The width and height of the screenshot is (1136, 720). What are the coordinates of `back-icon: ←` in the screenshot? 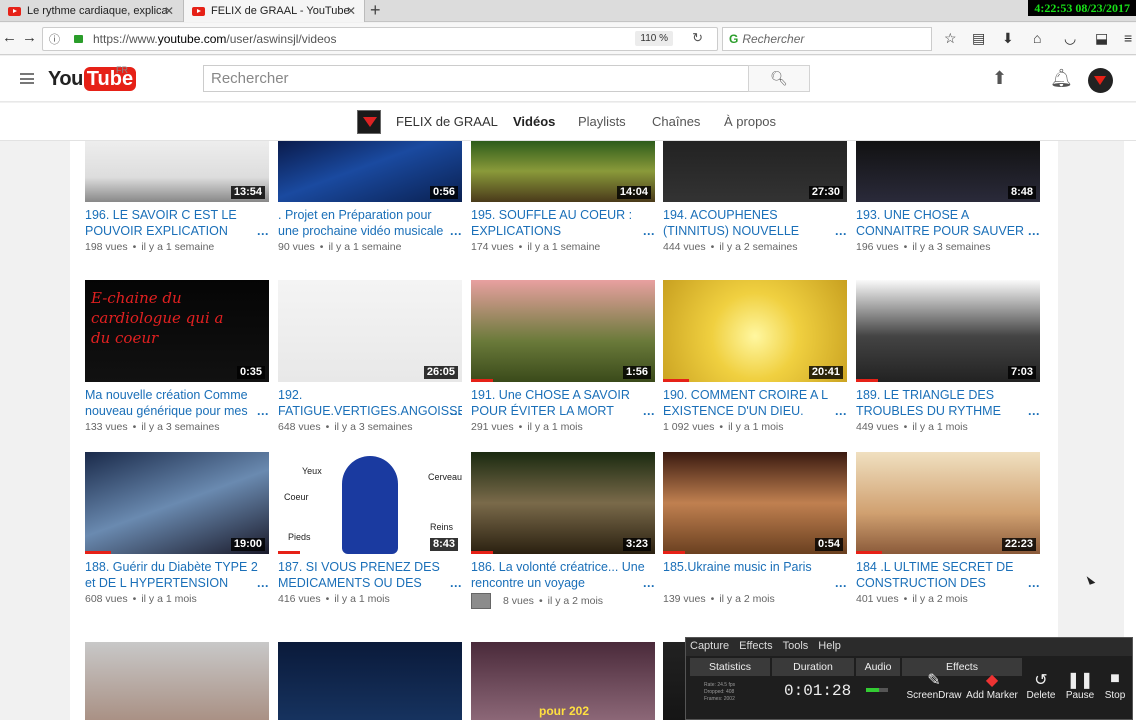 It's located at (9, 37).